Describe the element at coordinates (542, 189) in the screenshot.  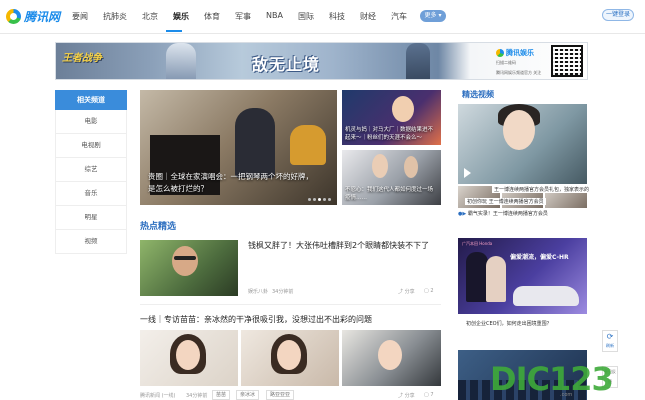
I see `video-item-title: 王一博连续两播官方会员礼包，独家表示的` at that location.